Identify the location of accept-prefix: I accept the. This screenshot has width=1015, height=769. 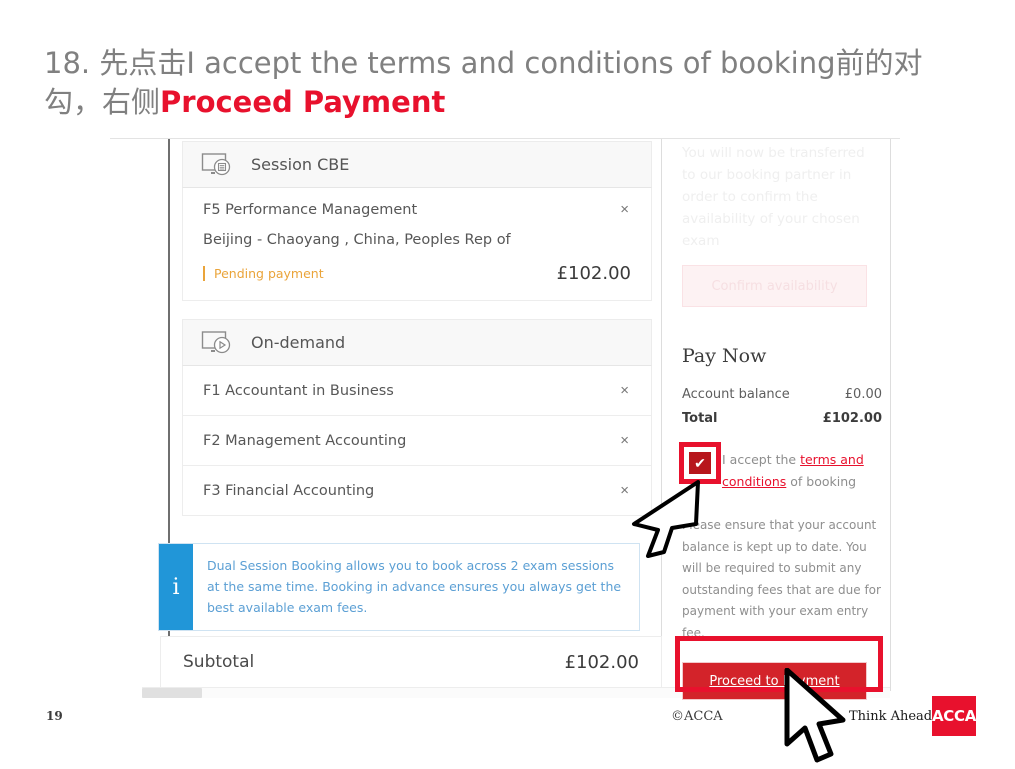
(761, 459).